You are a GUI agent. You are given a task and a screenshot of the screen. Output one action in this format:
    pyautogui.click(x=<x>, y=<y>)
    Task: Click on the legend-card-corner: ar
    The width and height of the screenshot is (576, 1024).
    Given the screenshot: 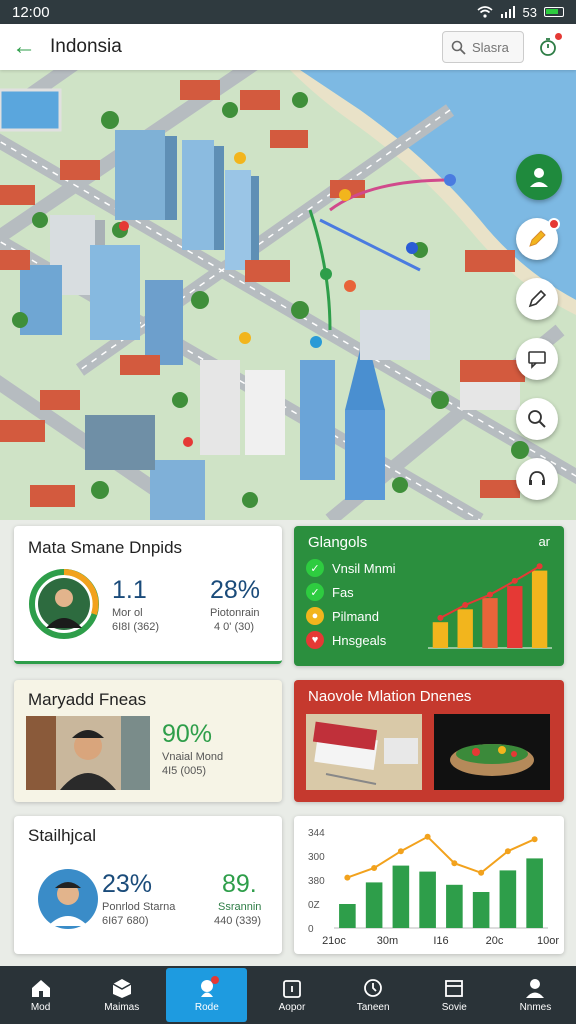 What is the action you would take?
    pyautogui.click(x=544, y=541)
    